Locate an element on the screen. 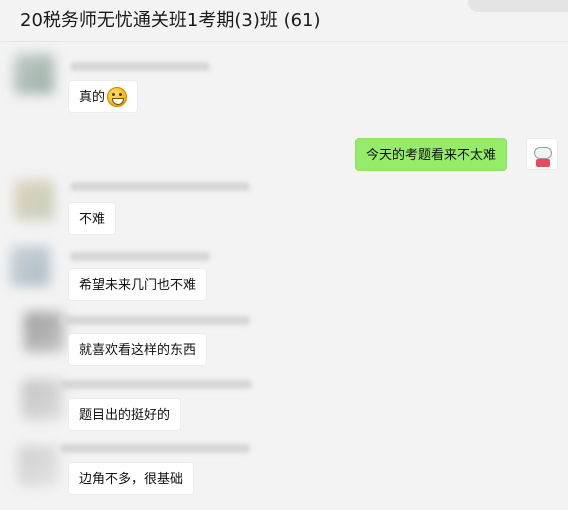 Image resolution: width=568 pixels, height=510 pixels. chat-header: 20税务师无忧通关班1考期(3)班 (61) is located at coordinates (284, 21).